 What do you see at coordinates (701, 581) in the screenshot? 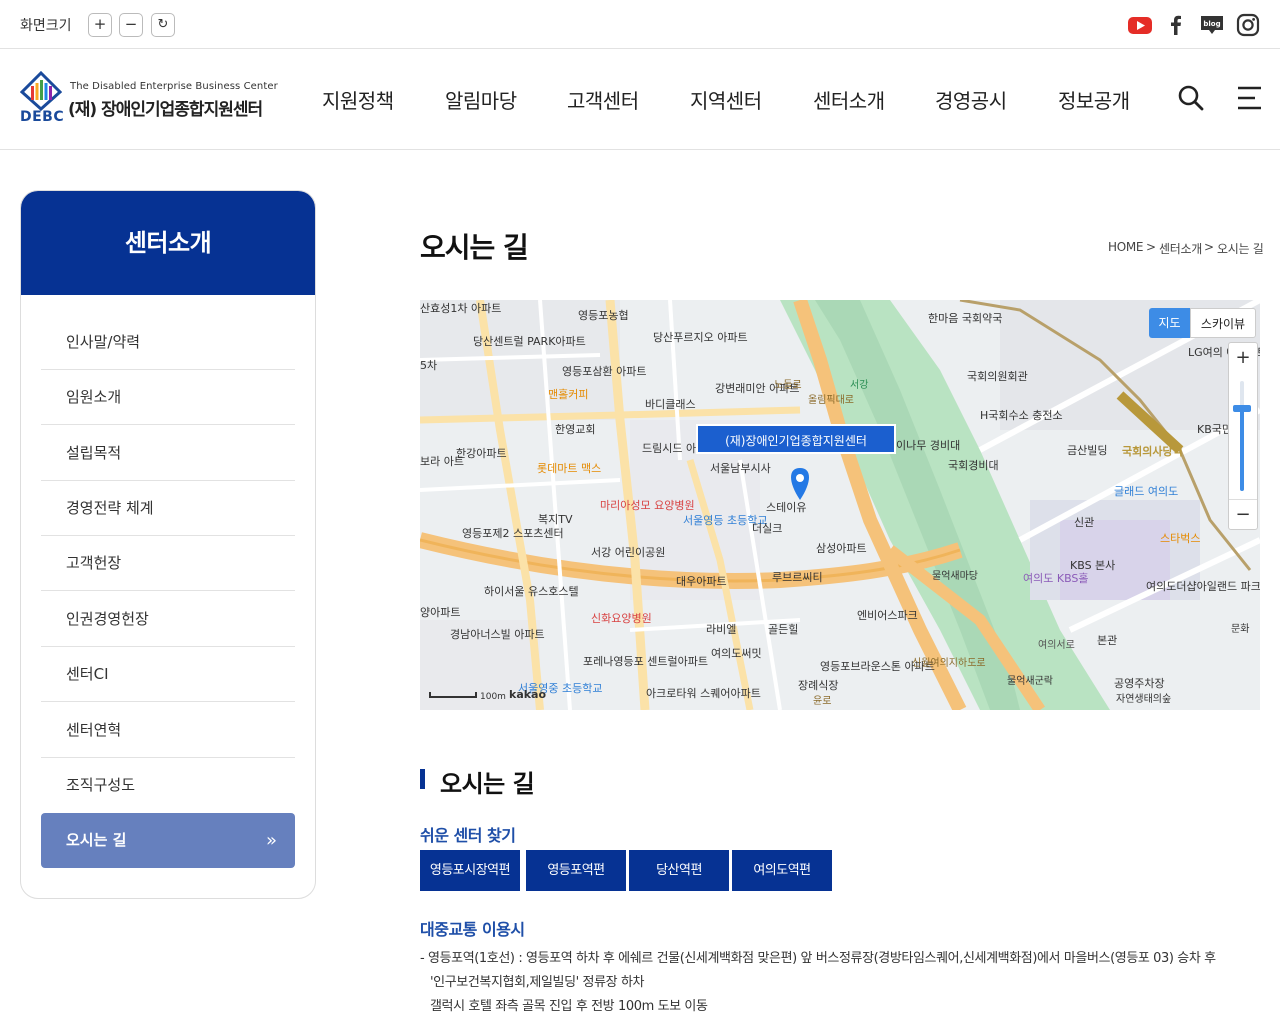
I see `map-label: 대우아파트` at bounding box center [701, 581].